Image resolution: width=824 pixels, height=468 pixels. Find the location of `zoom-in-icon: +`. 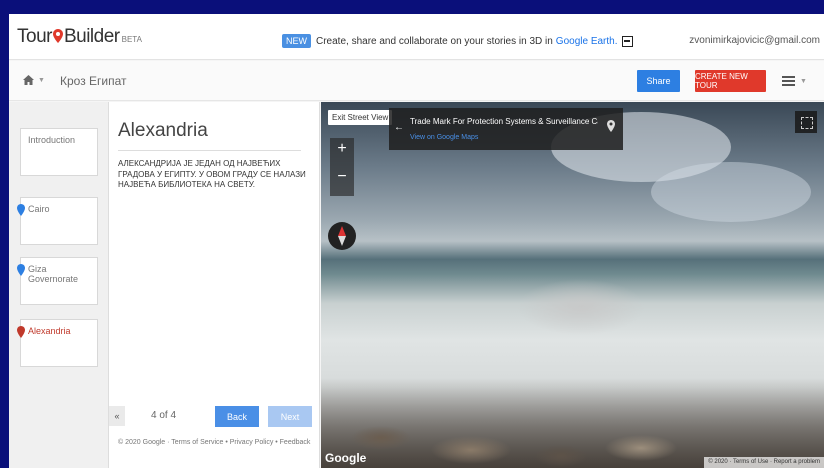

zoom-in-icon: + is located at coordinates (342, 149).